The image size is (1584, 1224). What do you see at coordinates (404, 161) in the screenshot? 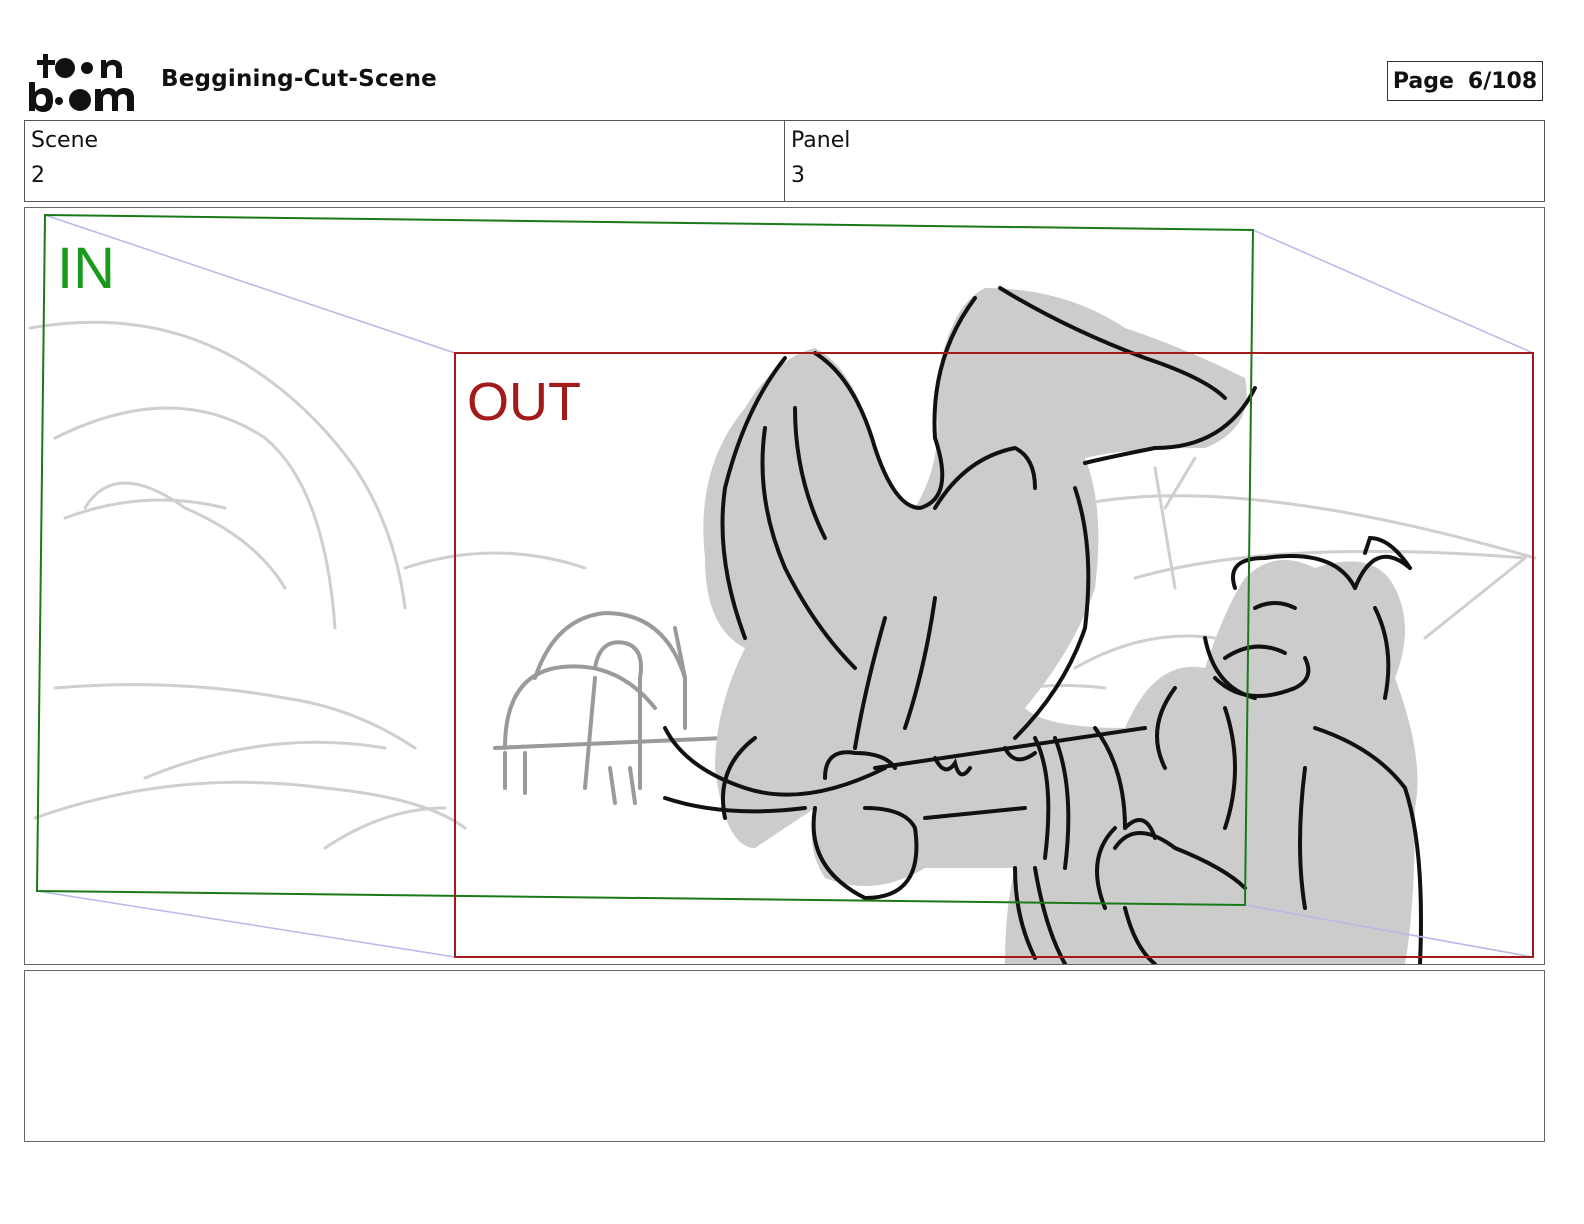
I see `scene-cell: Scene 2` at bounding box center [404, 161].